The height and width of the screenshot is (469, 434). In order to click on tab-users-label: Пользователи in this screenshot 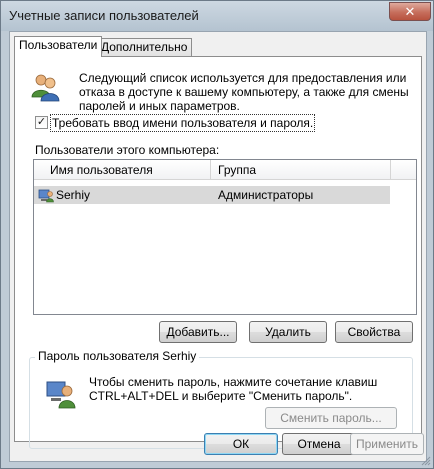, I will do `click(58, 45)`.